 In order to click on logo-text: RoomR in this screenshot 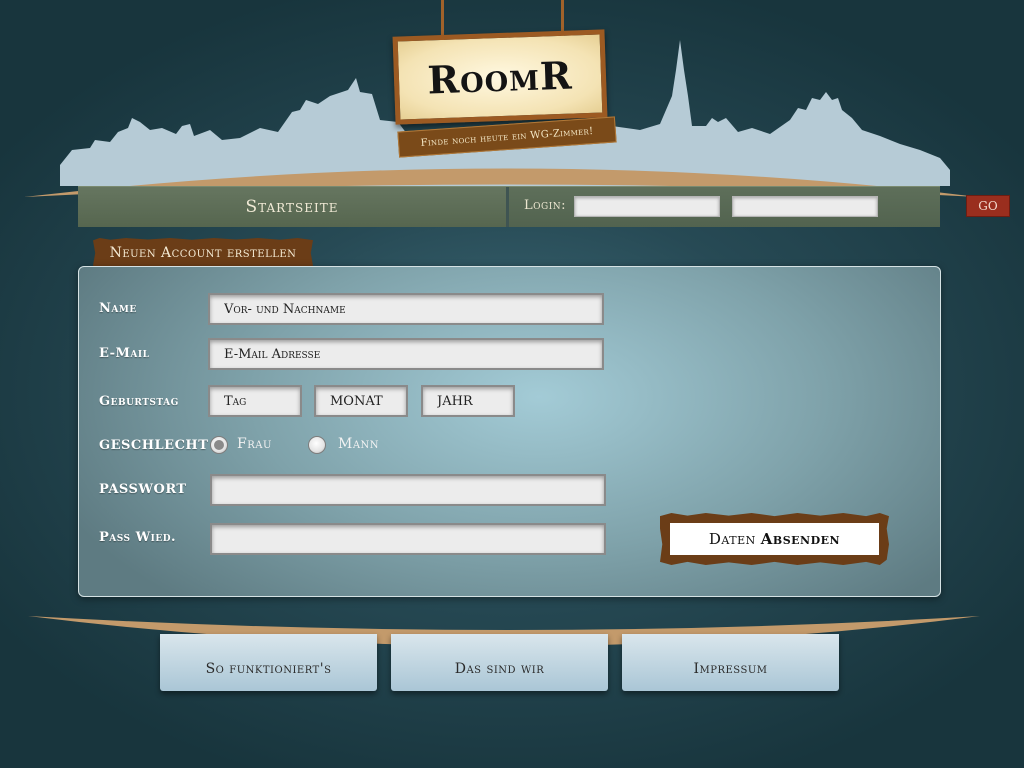, I will do `click(500, 77)`.